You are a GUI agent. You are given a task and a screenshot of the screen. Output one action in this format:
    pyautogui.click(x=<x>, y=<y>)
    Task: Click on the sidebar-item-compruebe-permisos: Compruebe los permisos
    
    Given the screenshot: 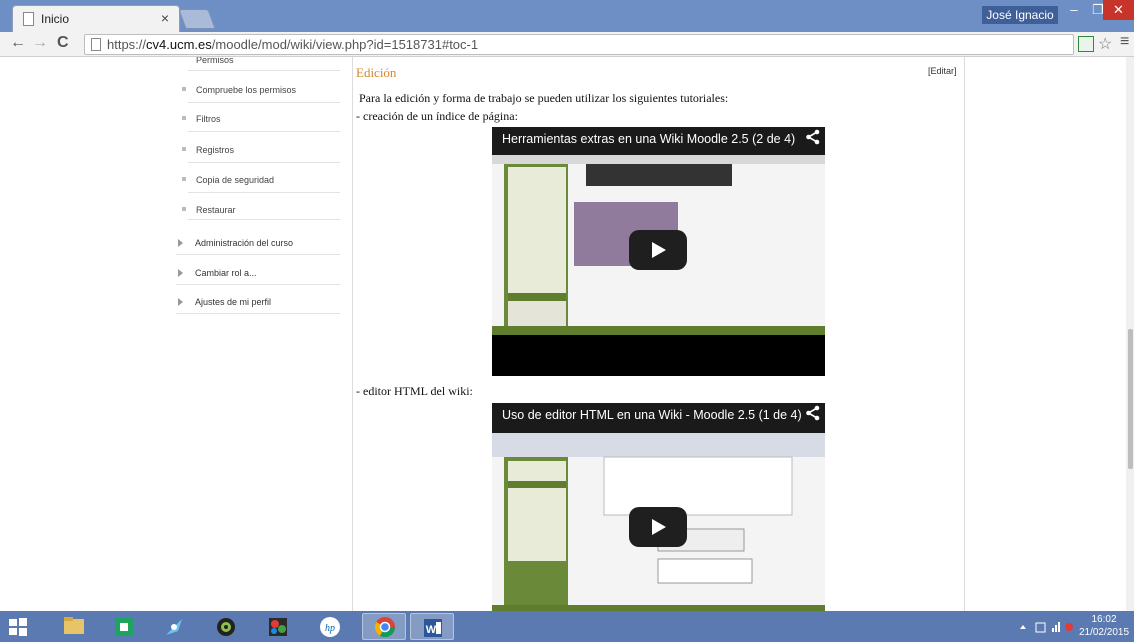 What is the action you would take?
    pyautogui.click(x=239, y=90)
    